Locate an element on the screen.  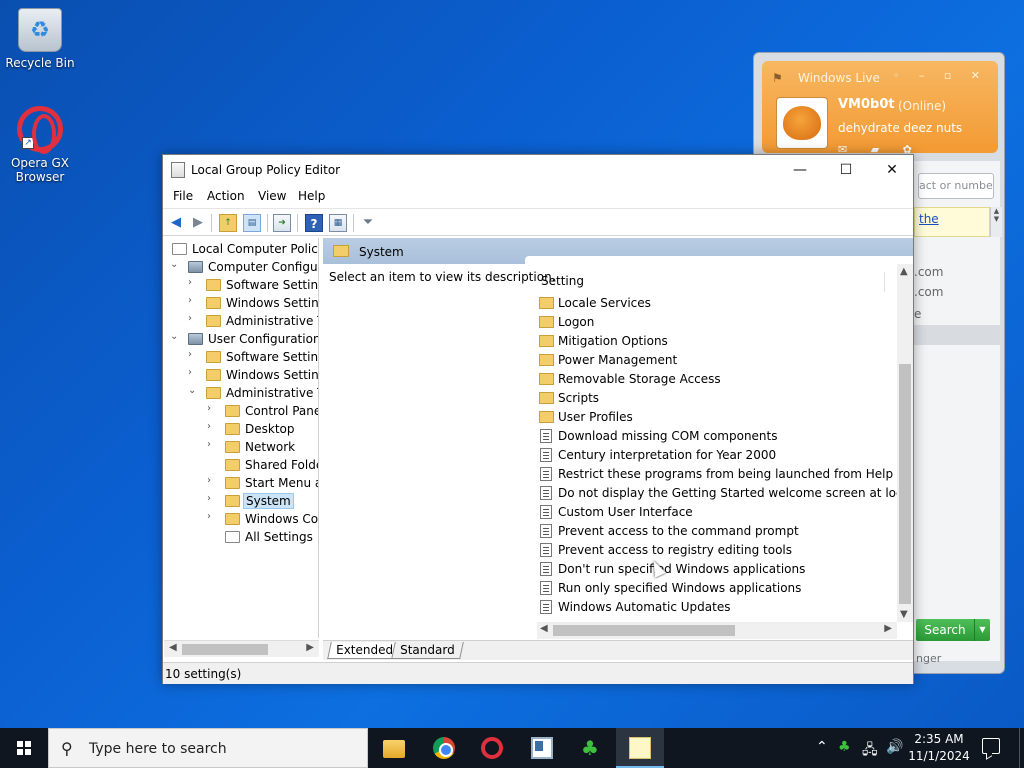
settings-policy-row: Custom User Interface is located at coordinates (711, 512).